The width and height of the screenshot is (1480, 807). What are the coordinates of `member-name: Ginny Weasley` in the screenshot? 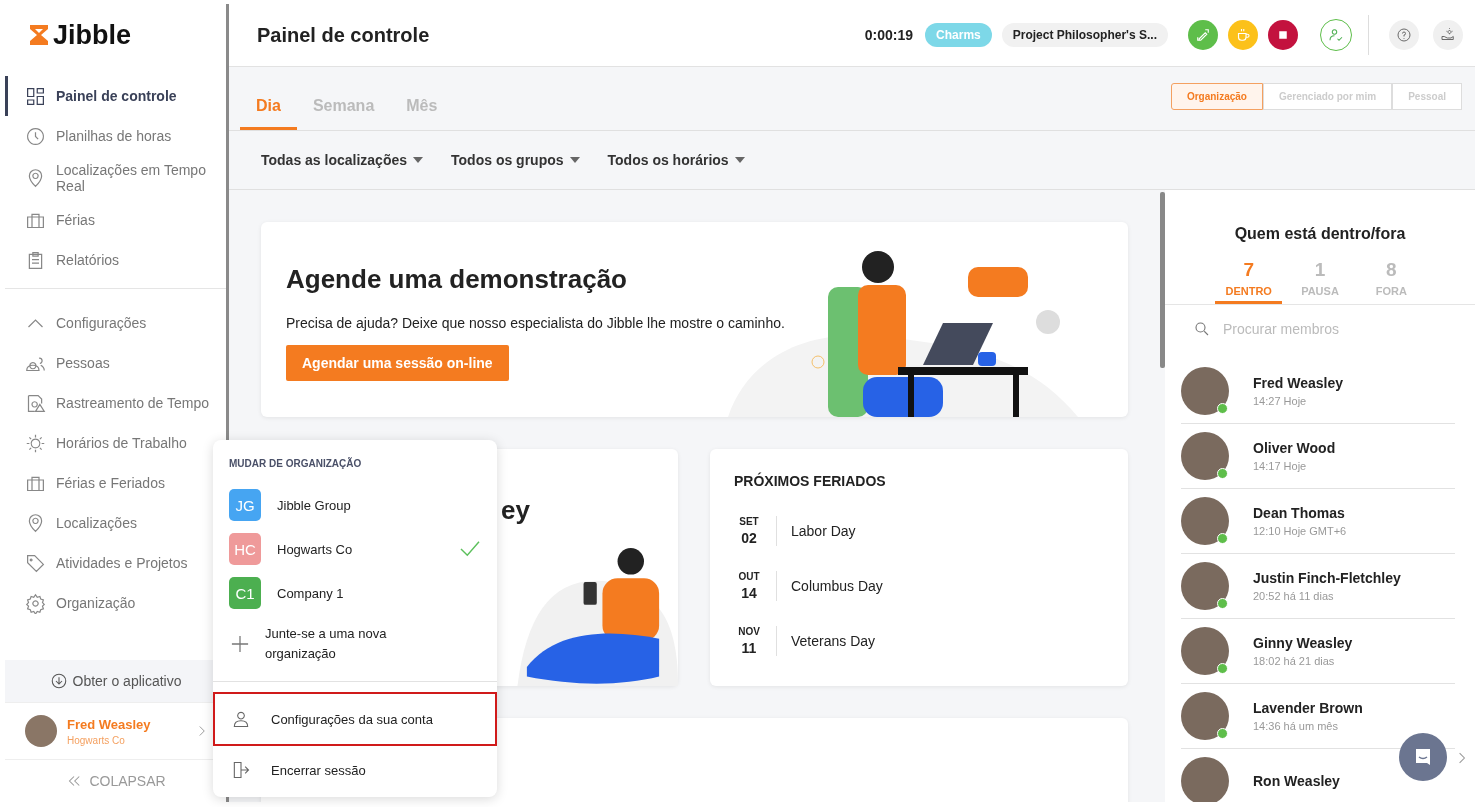 It's located at (1303, 643).